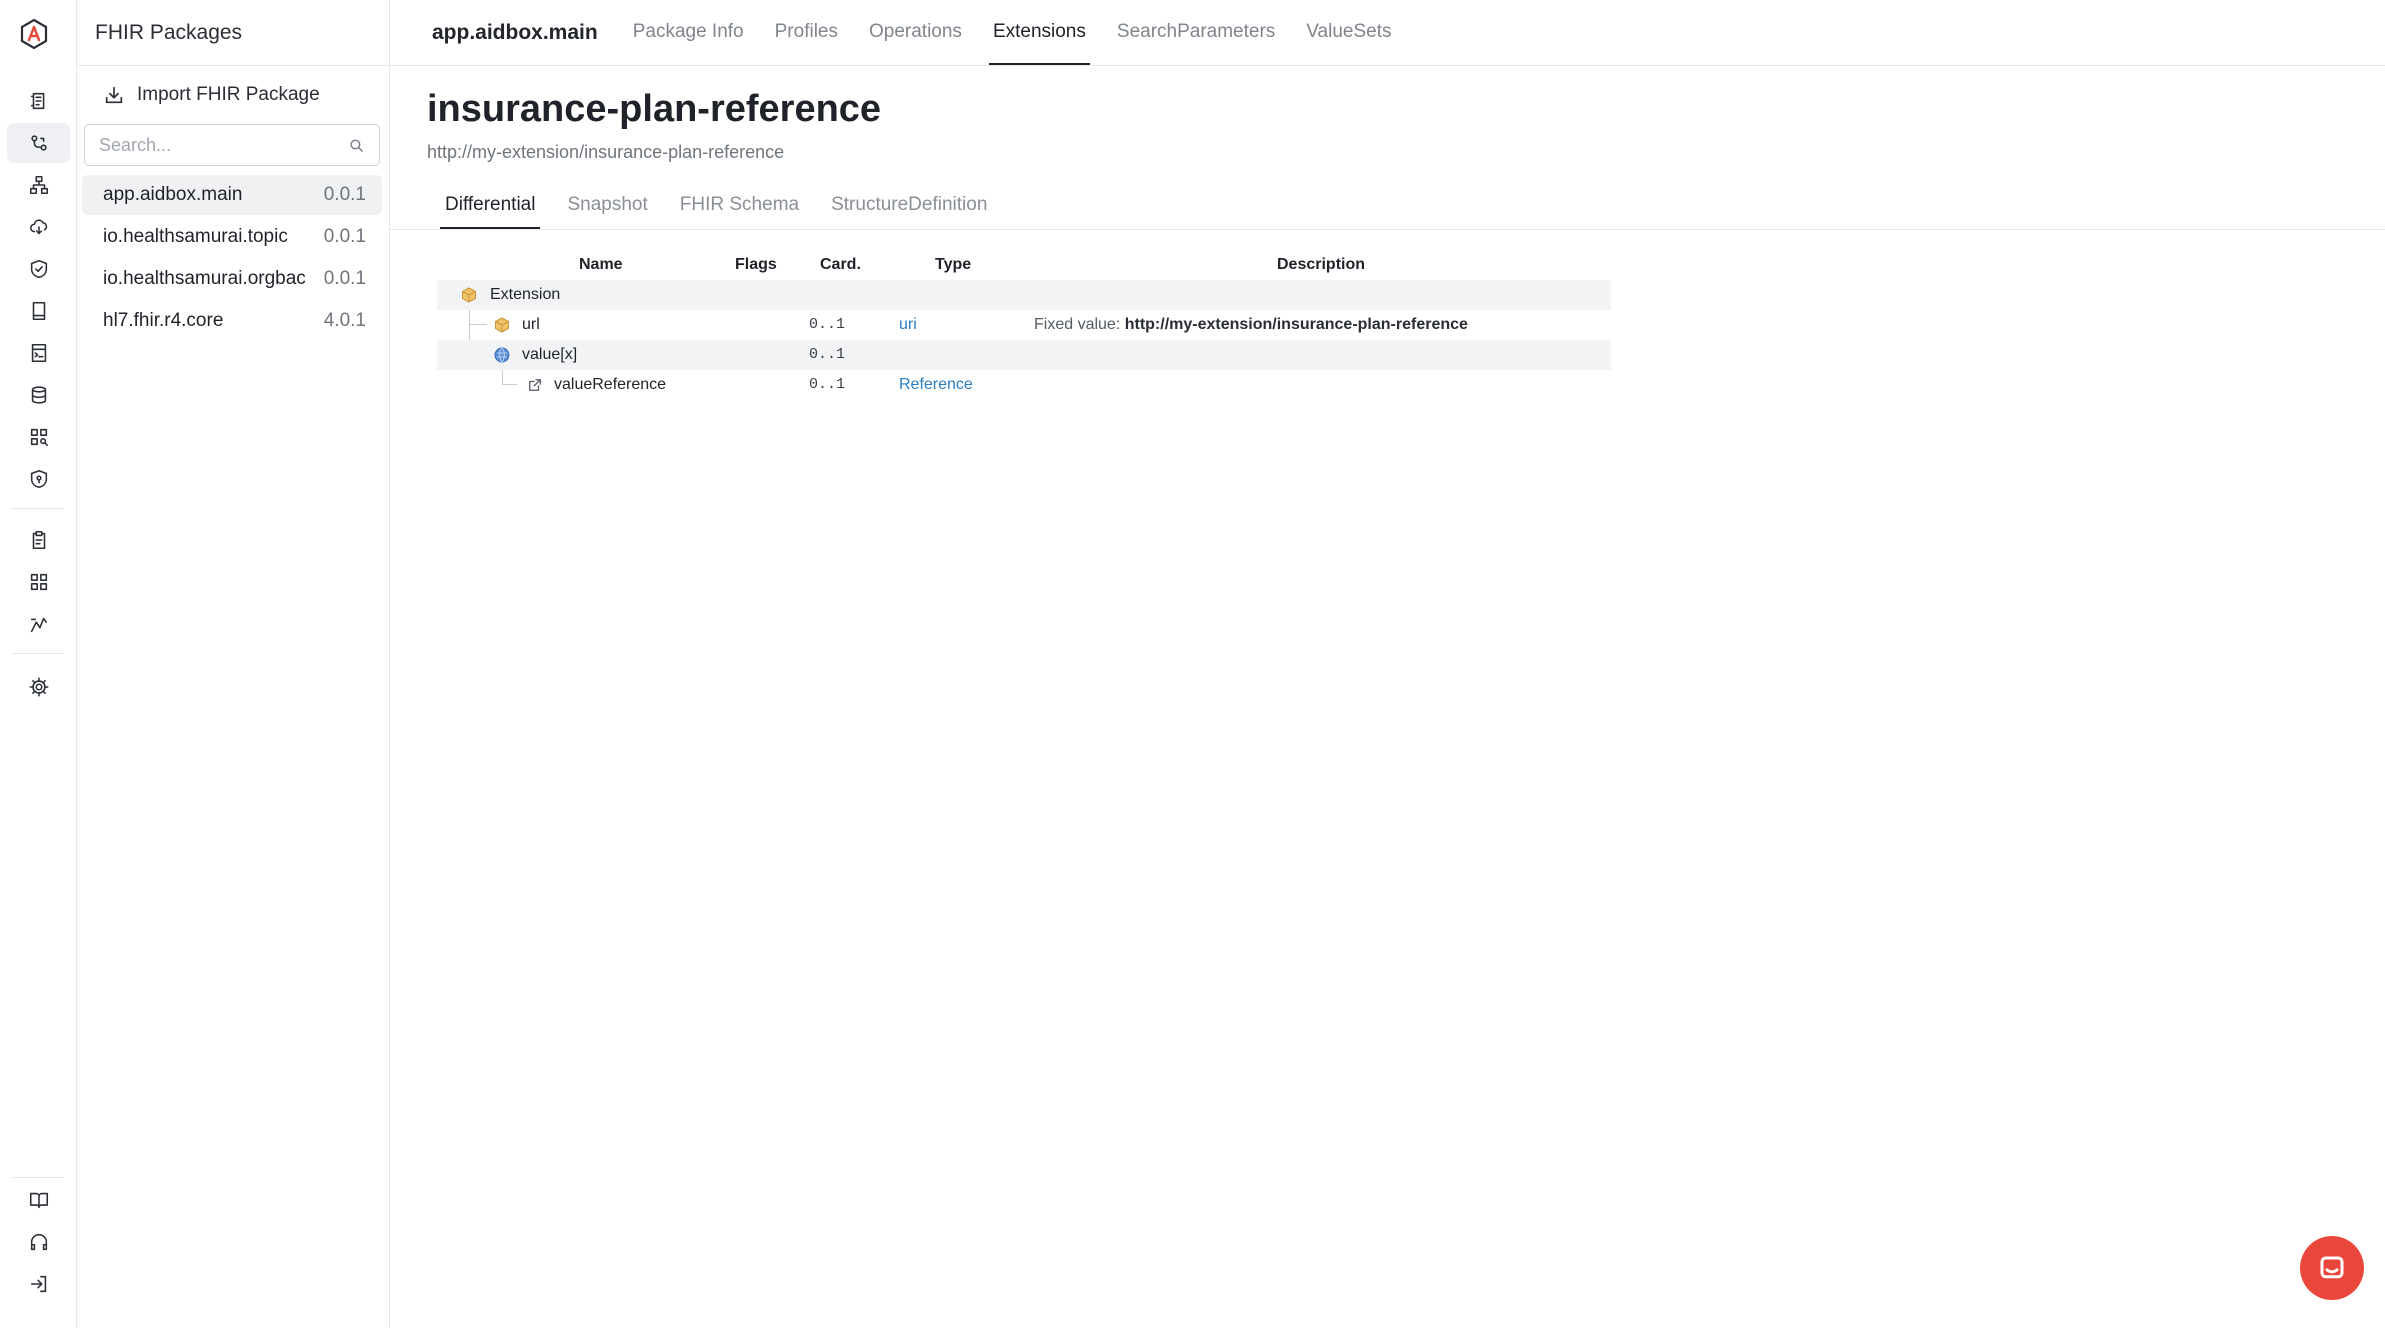 The image size is (2385, 1328). I want to click on table-row: Extension, so click(1024, 295).